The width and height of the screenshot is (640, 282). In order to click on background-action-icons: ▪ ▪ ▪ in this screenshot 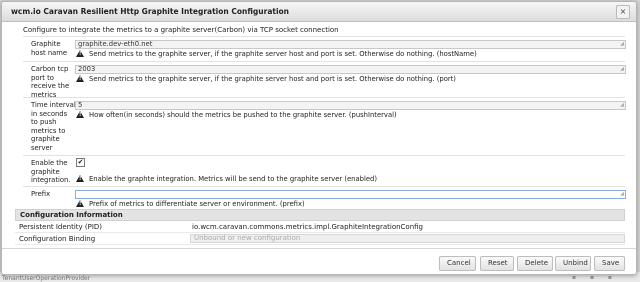, I will do `click(594, 277)`.